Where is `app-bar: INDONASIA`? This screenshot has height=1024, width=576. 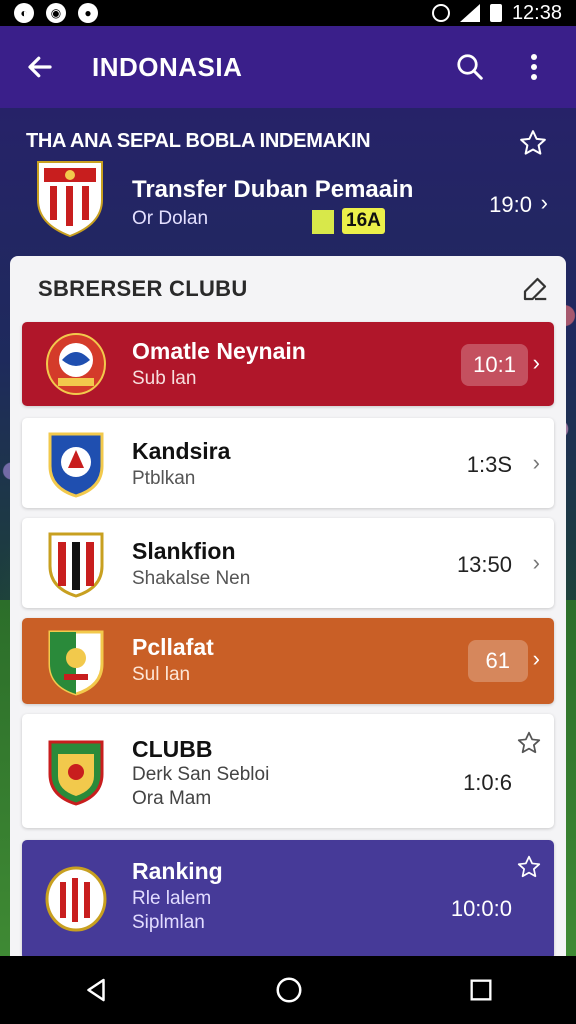 app-bar: INDONASIA is located at coordinates (288, 67).